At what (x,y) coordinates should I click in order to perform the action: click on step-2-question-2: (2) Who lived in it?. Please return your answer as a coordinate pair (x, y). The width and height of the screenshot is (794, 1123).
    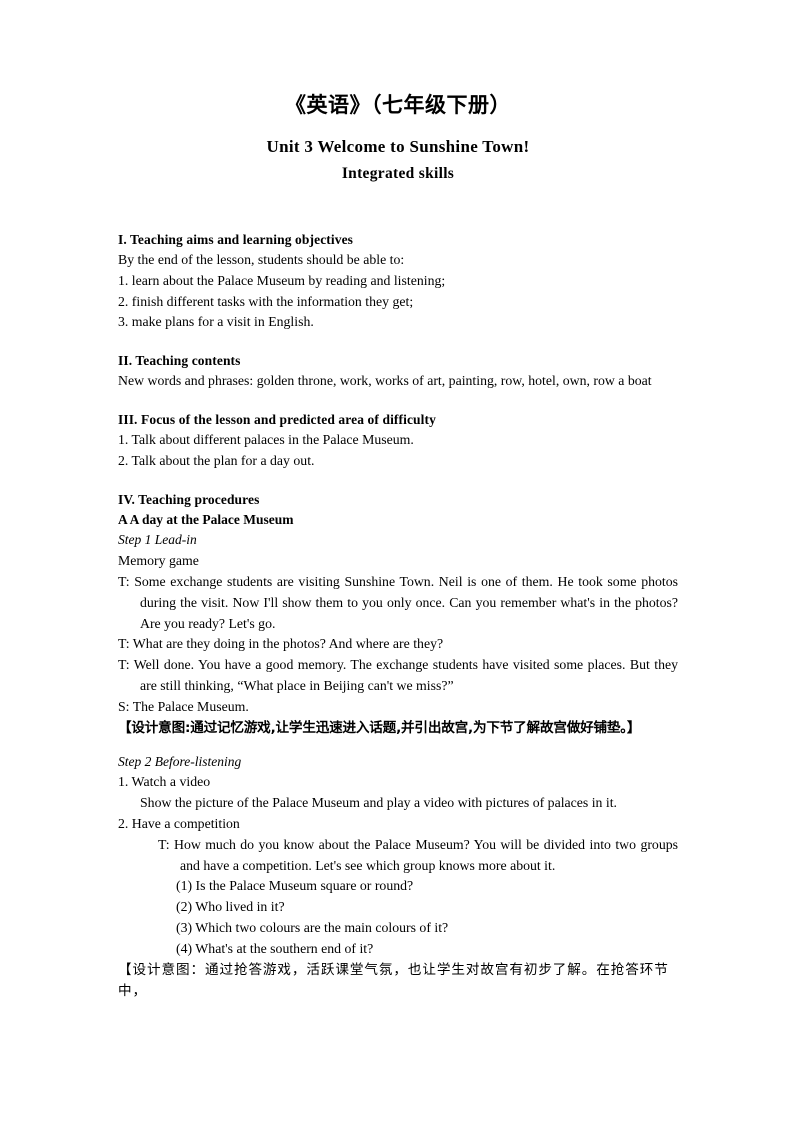
    Looking at the image, I should click on (230, 907).